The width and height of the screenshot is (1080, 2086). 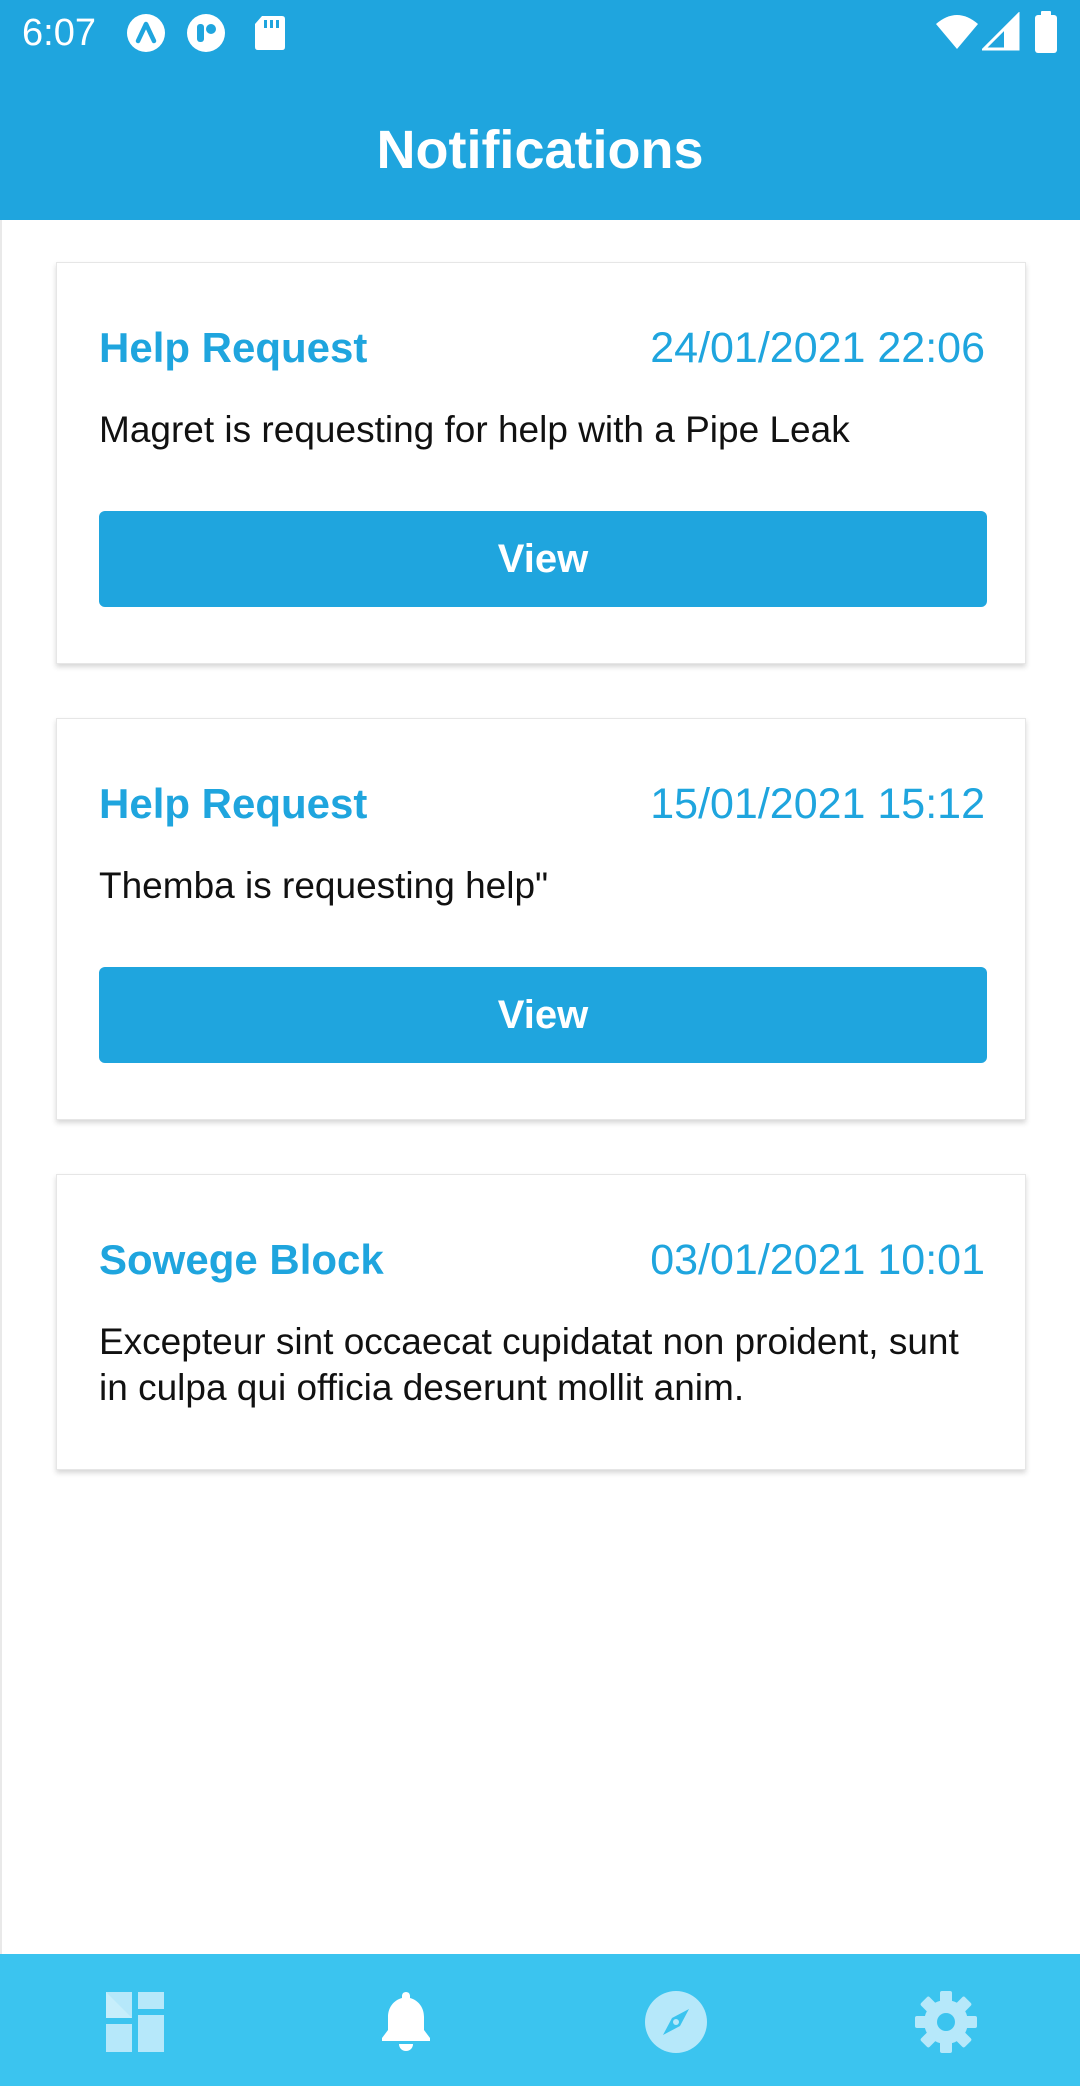 I want to click on bottom-nav, so click(x=540, y=2020).